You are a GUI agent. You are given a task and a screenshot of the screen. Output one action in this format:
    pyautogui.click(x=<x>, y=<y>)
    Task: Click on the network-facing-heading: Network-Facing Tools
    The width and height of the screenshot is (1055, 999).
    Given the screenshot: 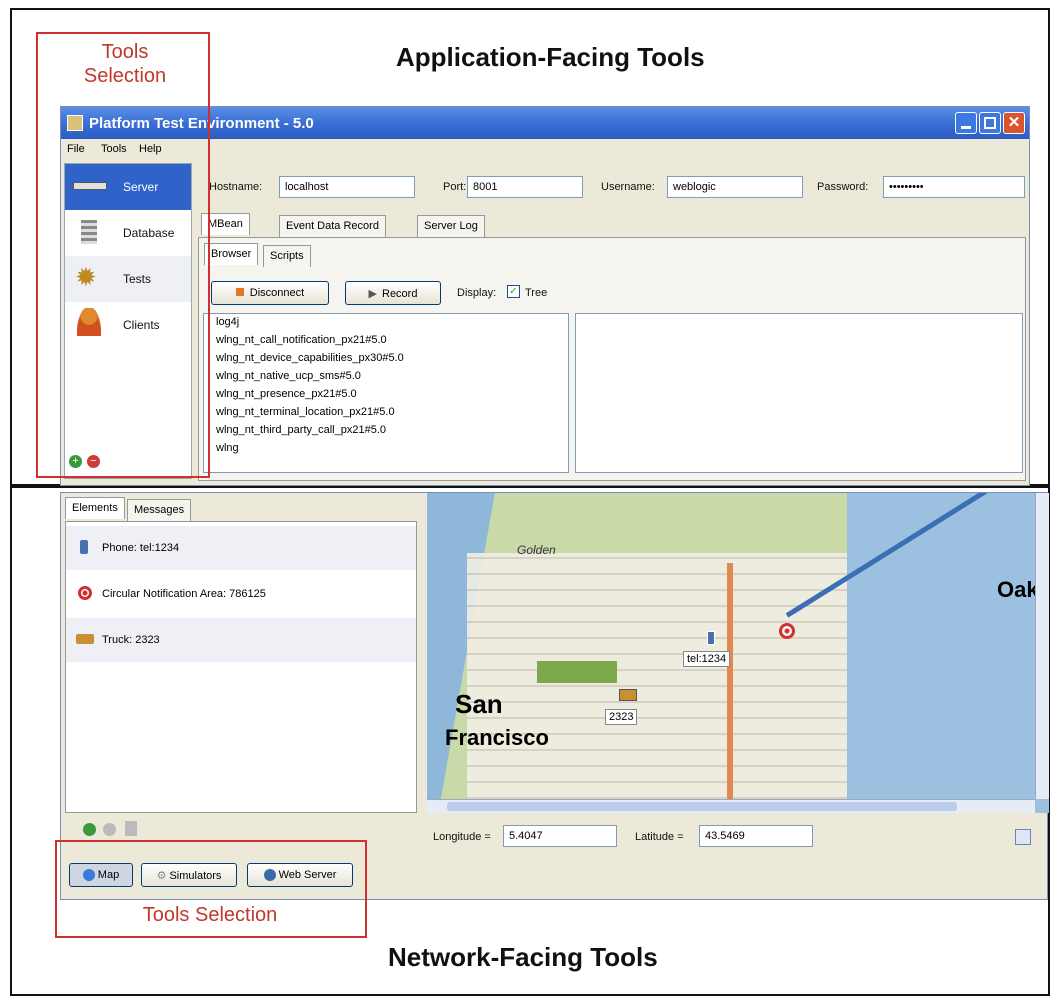 What is the action you would take?
    pyautogui.click(x=523, y=957)
    